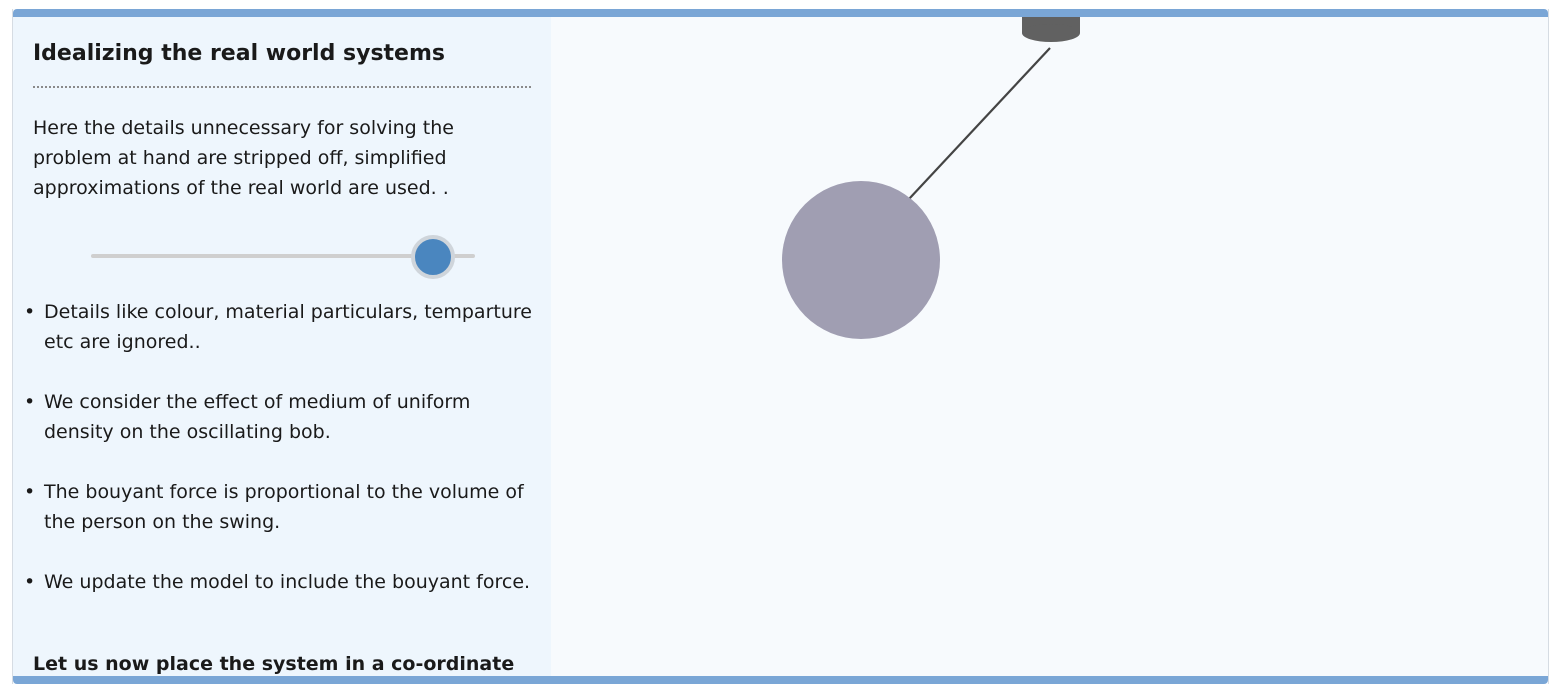 The width and height of the screenshot is (1557, 687). Describe the element at coordinates (432, 257) in the screenshot. I see `slider-thumb` at that location.